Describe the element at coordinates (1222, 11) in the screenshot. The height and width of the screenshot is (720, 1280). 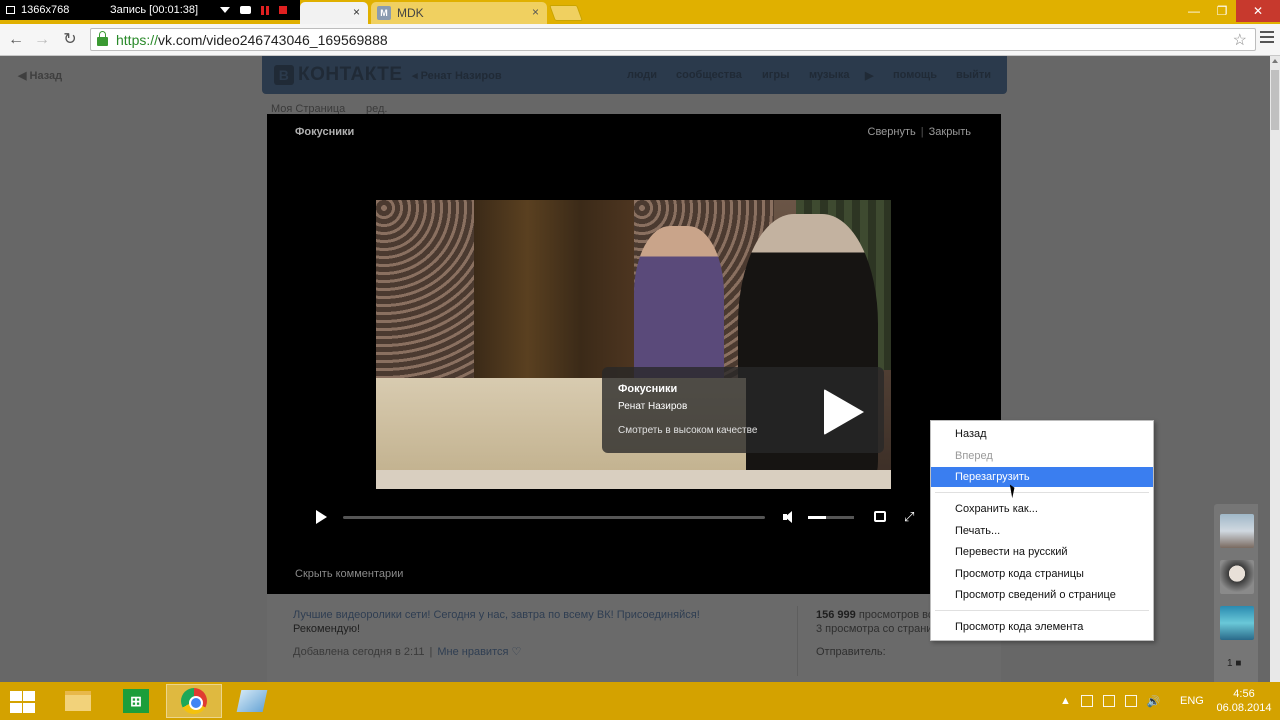
I see `restore-button: ❐` at that location.